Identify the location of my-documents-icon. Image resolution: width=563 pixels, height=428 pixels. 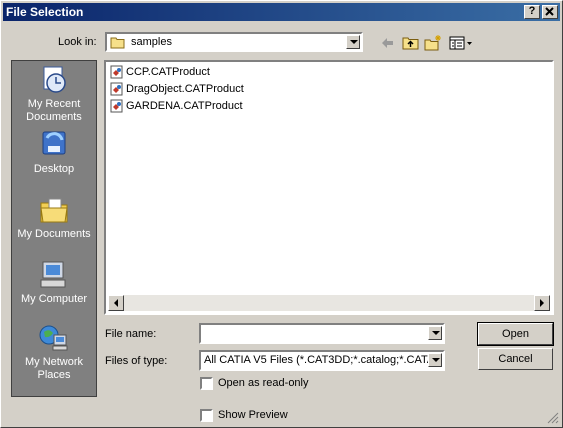
(54, 210).